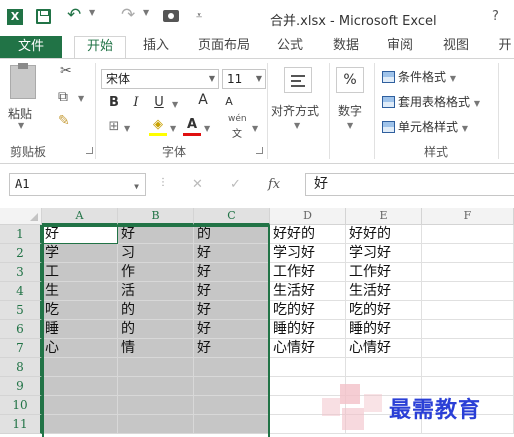 This screenshot has width=514, height=437. I want to click on underline-dropdown-icon: ▼, so click(175, 104).